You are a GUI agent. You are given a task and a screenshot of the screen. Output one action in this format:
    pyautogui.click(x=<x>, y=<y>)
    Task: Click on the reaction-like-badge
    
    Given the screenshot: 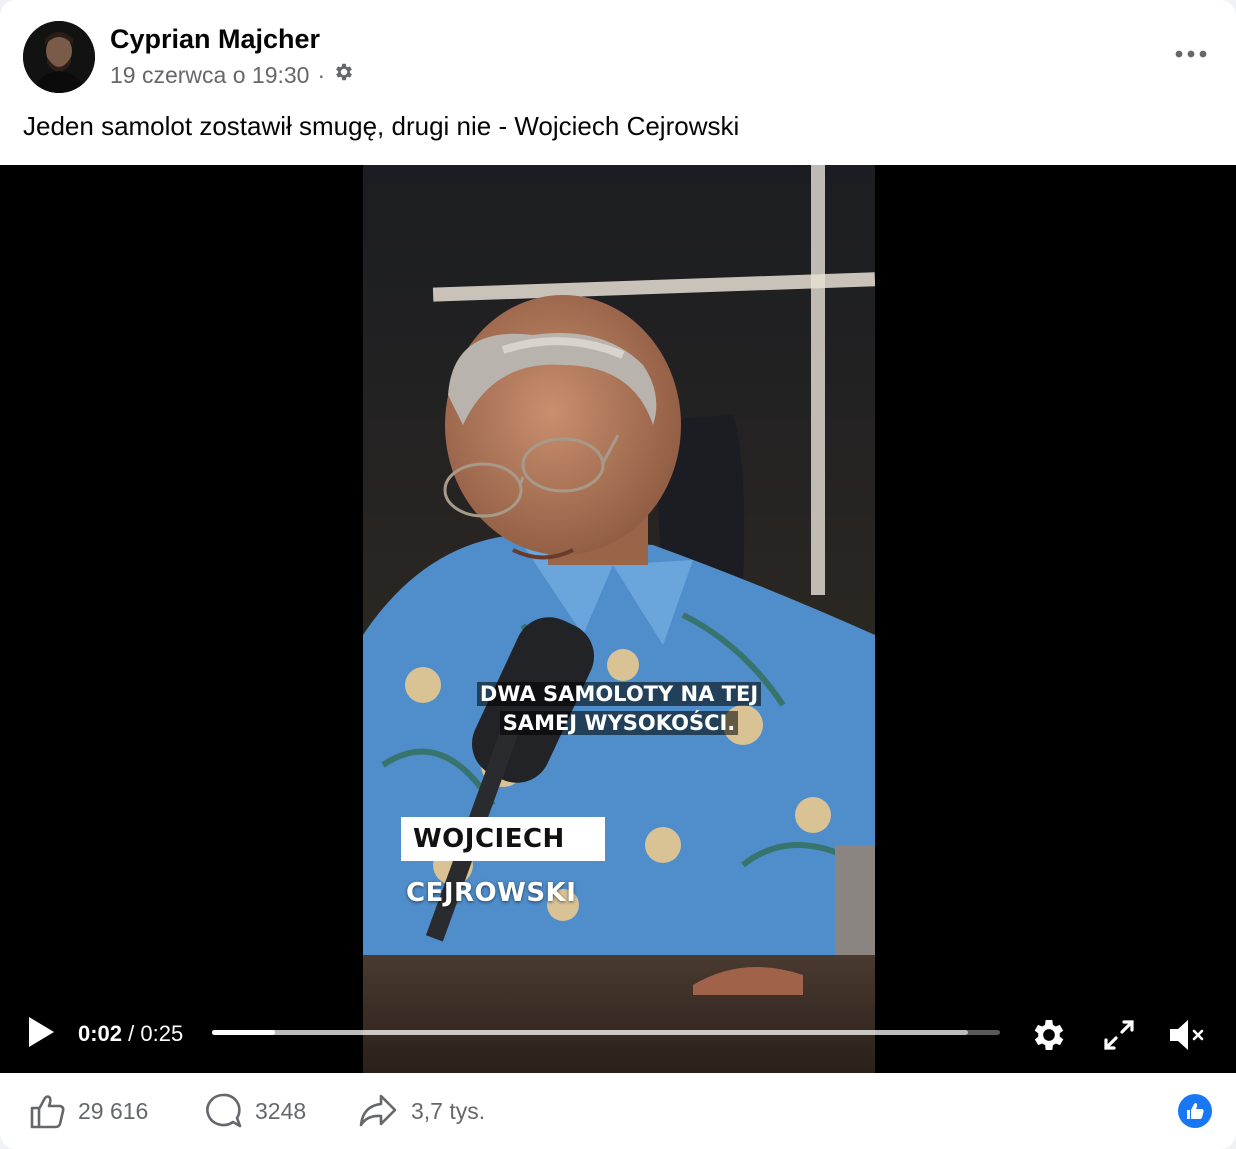 What is the action you would take?
    pyautogui.click(x=1195, y=1111)
    